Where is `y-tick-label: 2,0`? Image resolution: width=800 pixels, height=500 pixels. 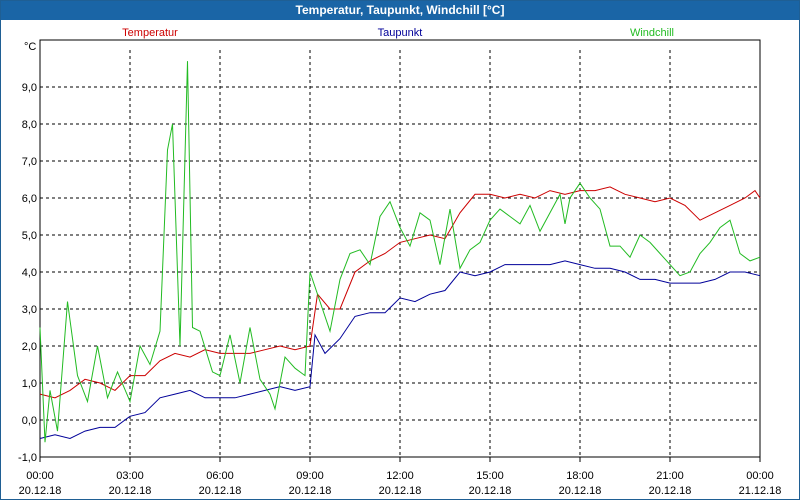 y-tick-label: 2,0 is located at coordinates (29, 347).